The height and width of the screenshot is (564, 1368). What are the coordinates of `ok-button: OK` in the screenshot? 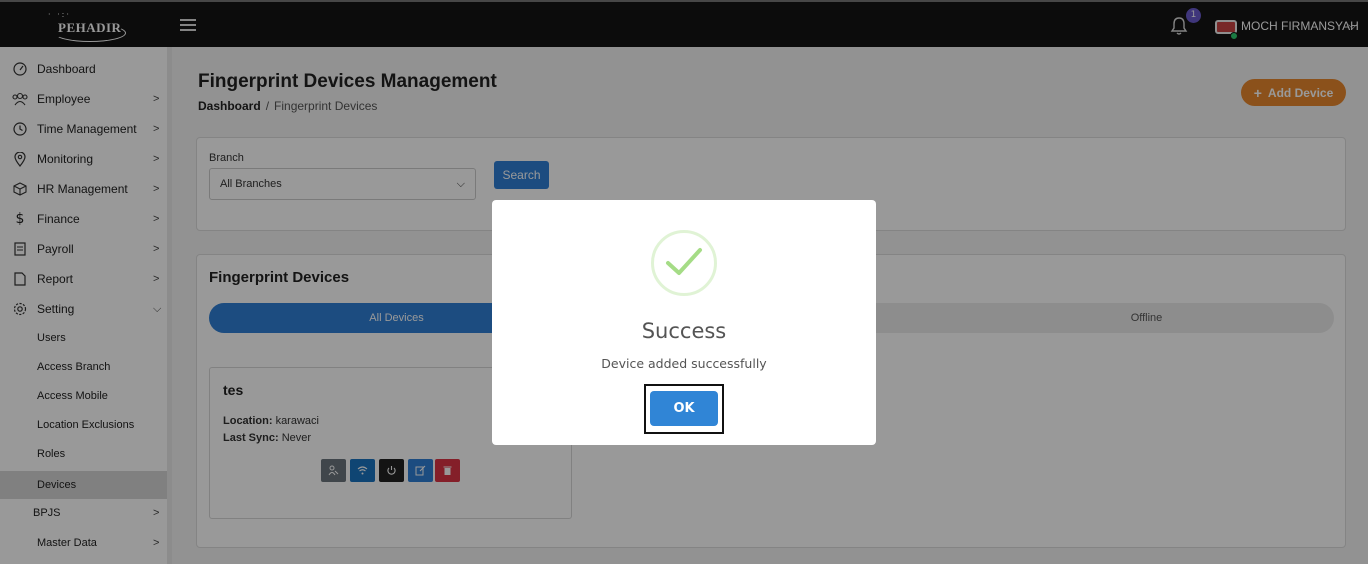 It's located at (684, 408).